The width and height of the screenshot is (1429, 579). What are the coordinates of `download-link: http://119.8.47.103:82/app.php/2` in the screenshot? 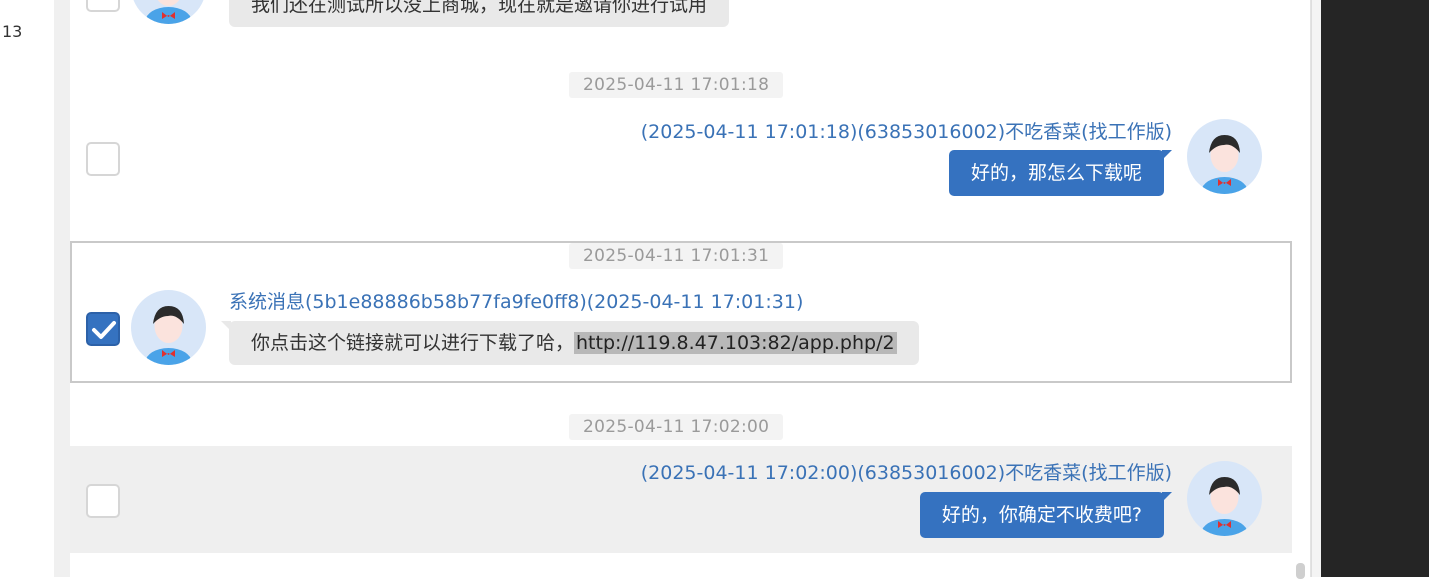 It's located at (735, 343).